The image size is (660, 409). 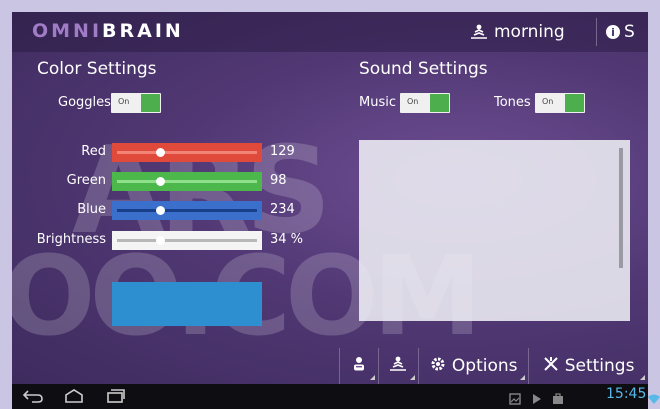 What do you see at coordinates (629, 32) in the screenshot?
I see `info-letter: S` at bounding box center [629, 32].